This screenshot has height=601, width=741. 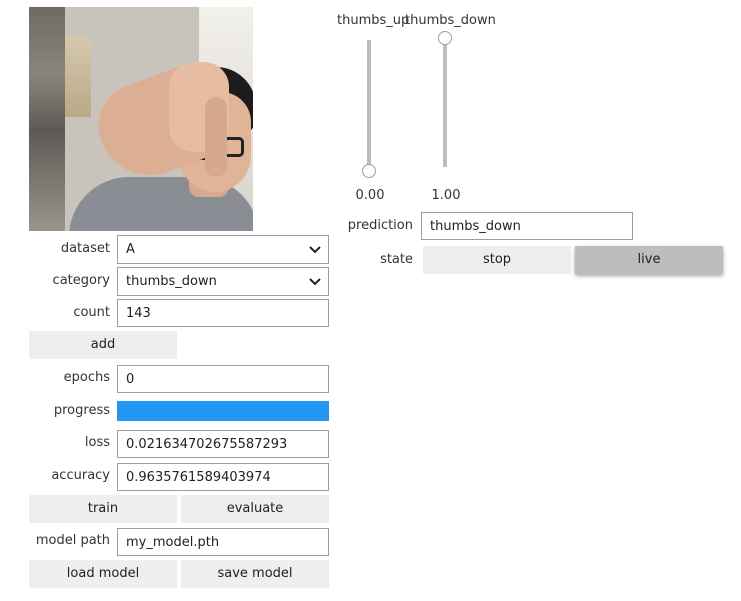 I want to click on slider-value-thumbs-up: 0.00, so click(x=370, y=195).